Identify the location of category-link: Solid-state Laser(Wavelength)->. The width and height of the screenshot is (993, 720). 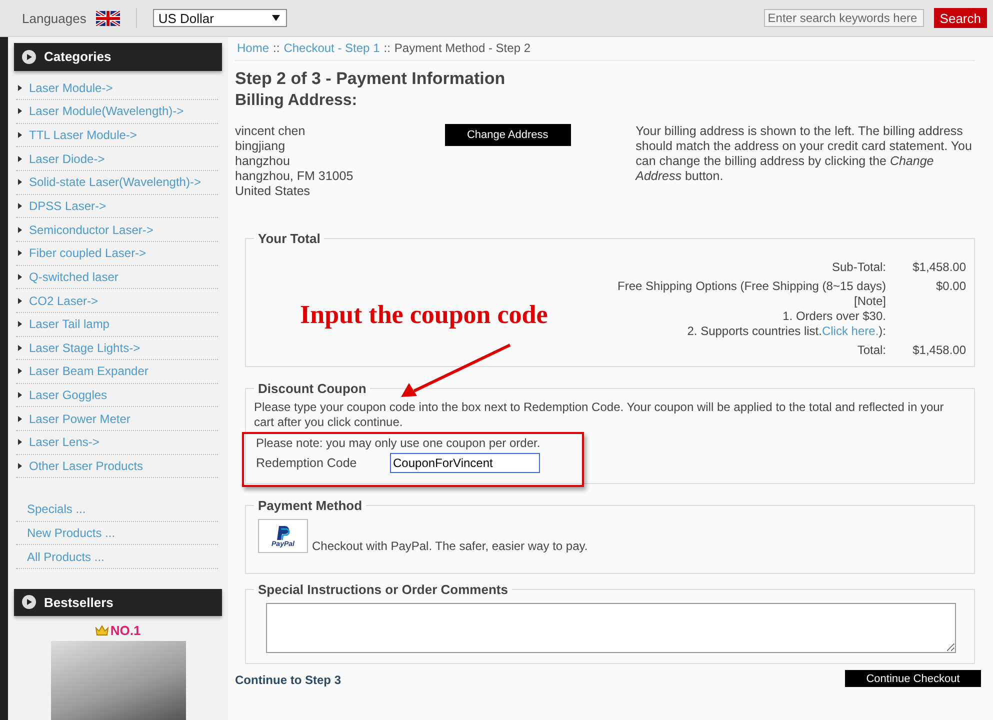
(117, 183).